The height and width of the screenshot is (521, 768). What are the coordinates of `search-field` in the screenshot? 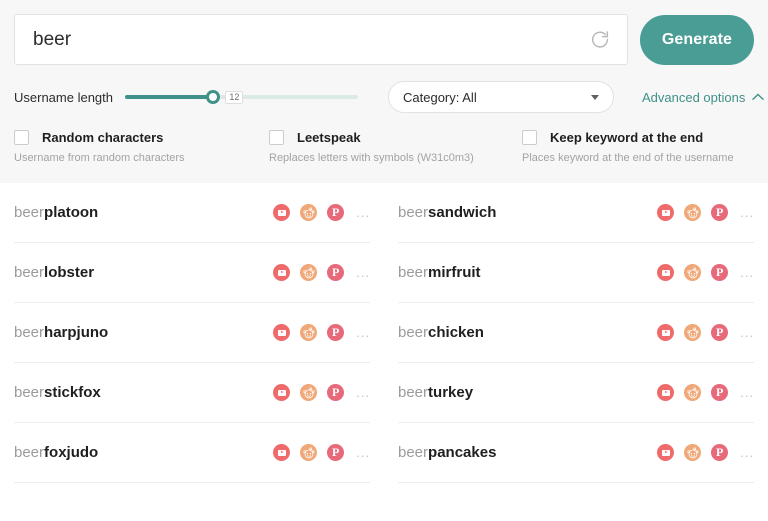 It's located at (321, 39).